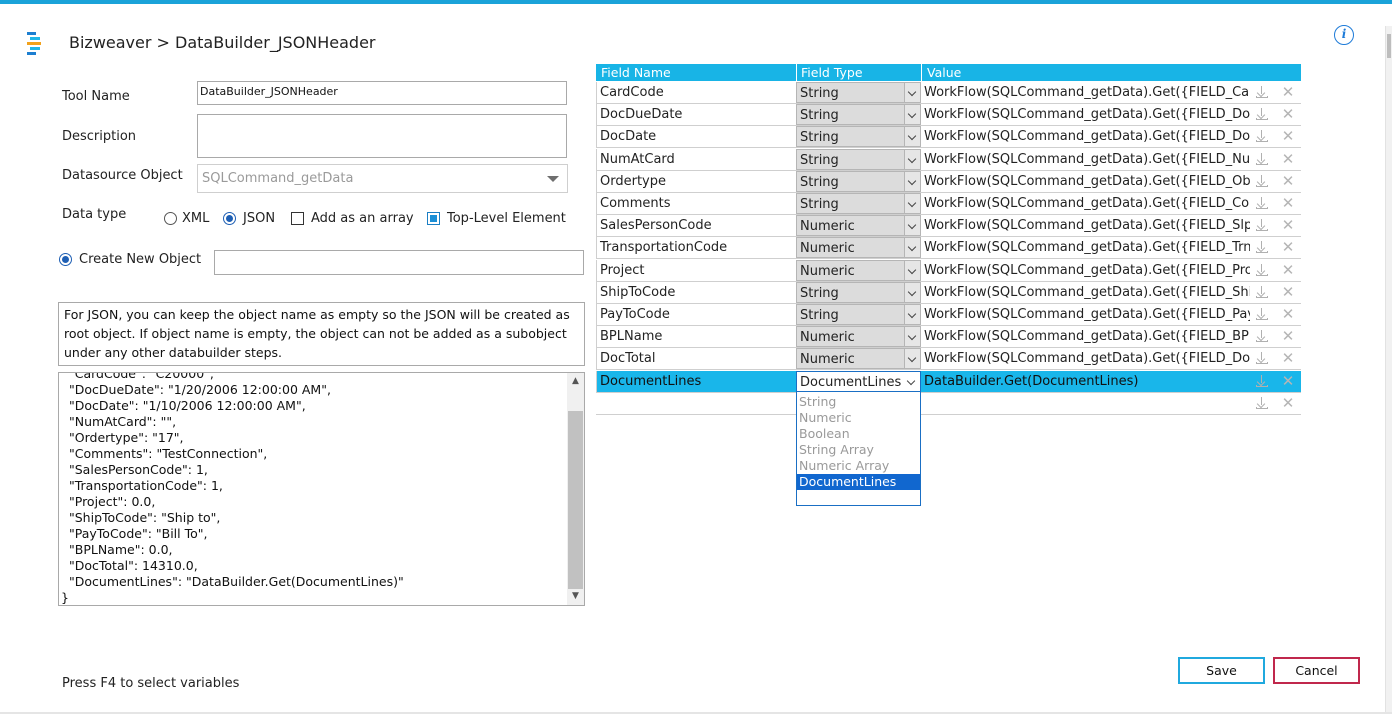  I want to click on create-new-object-radio, so click(65, 259).